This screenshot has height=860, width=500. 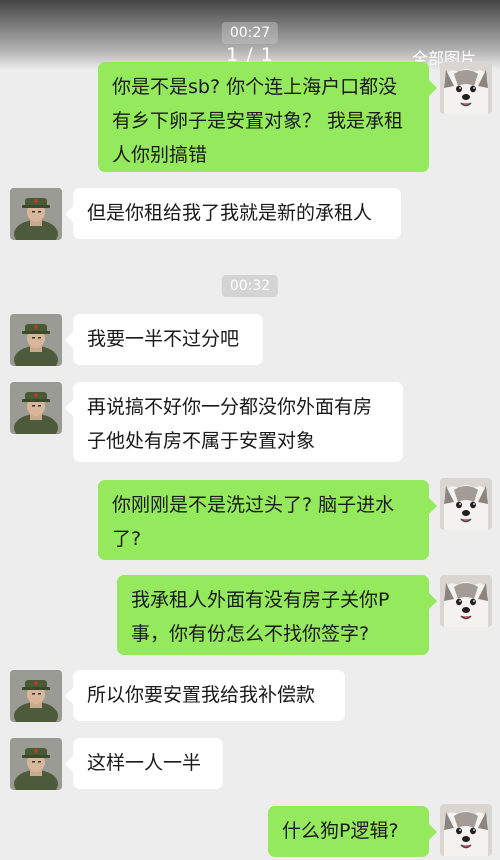 I want to click on message-bubble-sent: 我承租人外面有没有房子关你P事，你有份怎么不找你签字?, so click(x=277, y=615).